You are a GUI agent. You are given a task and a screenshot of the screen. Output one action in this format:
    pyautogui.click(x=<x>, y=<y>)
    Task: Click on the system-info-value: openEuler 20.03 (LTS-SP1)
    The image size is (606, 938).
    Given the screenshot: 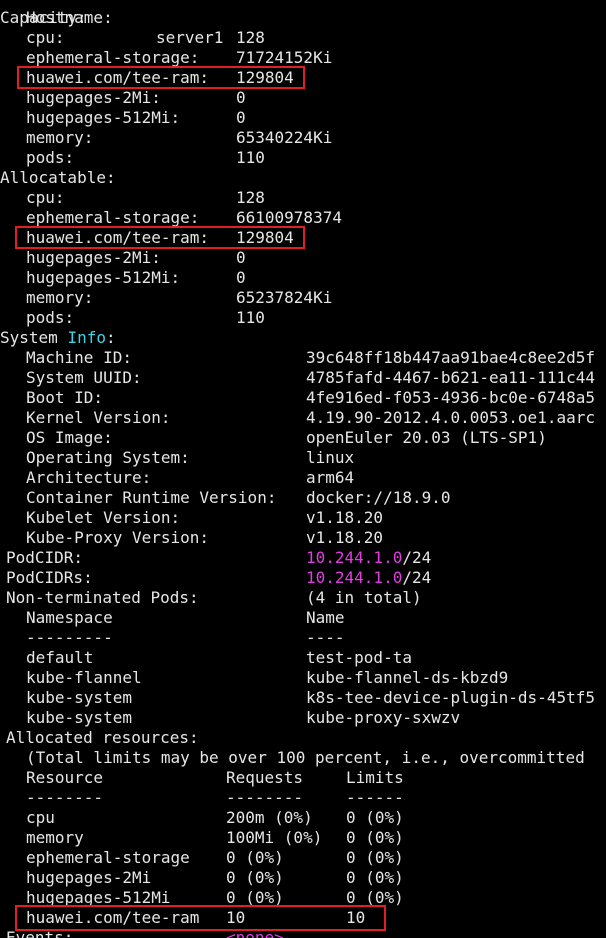 What is the action you would take?
    pyautogui.click(x=426, y=437)
    